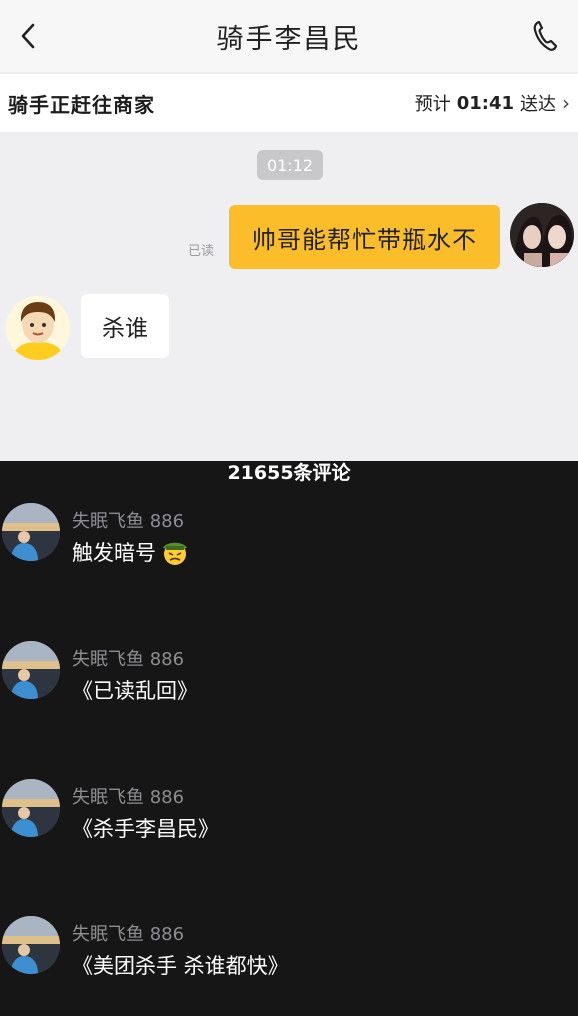 This screenshot has height=1016, width=578. I want to click on eta-info: 预计 01:41 送达 ›, so click(492, 103).